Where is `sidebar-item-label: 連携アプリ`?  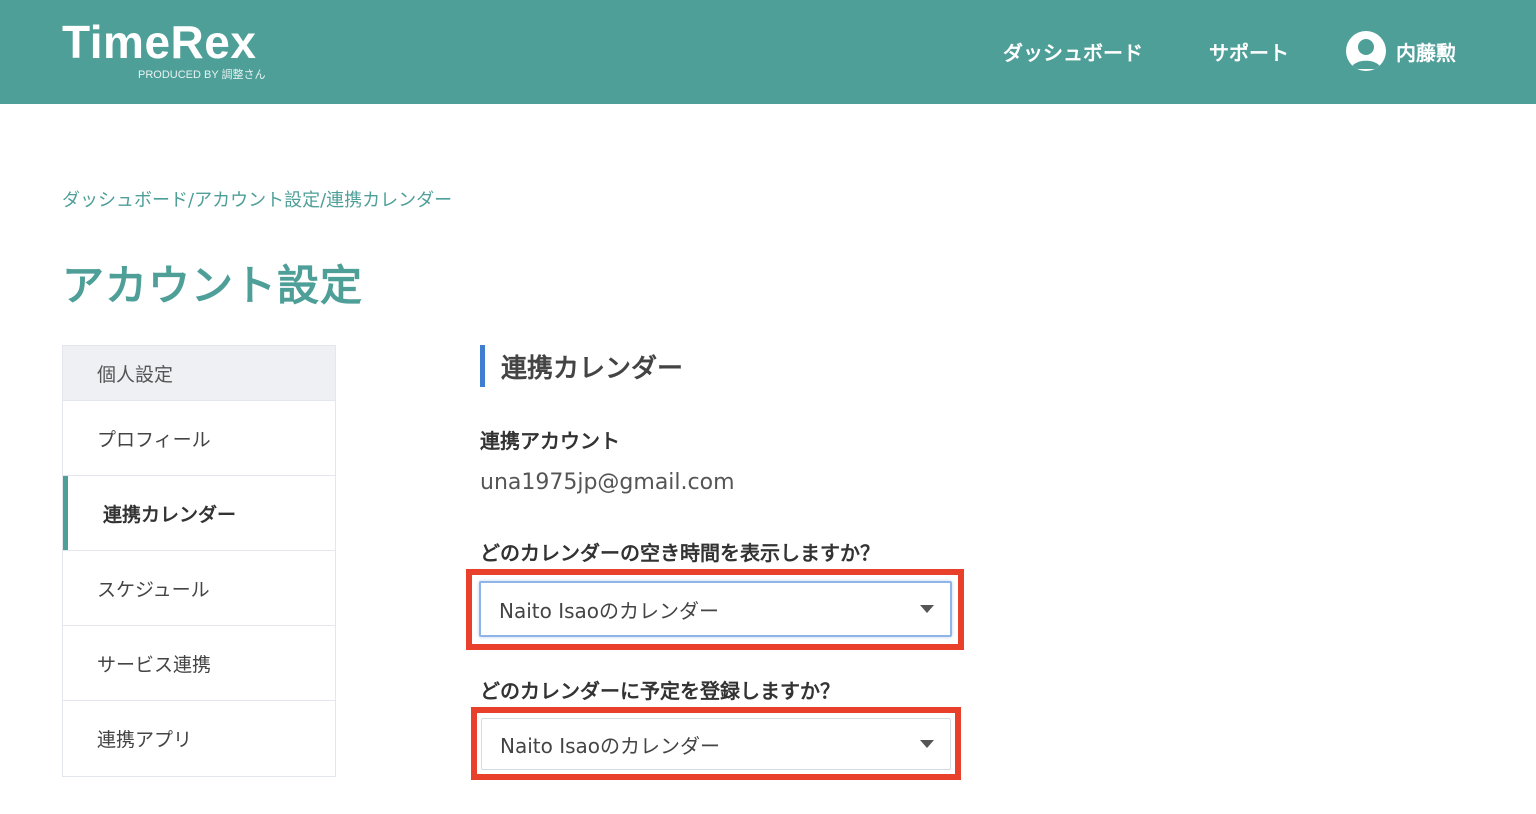
sidebar-item-label: 連携アプリ is located at coordinates (145, 740).